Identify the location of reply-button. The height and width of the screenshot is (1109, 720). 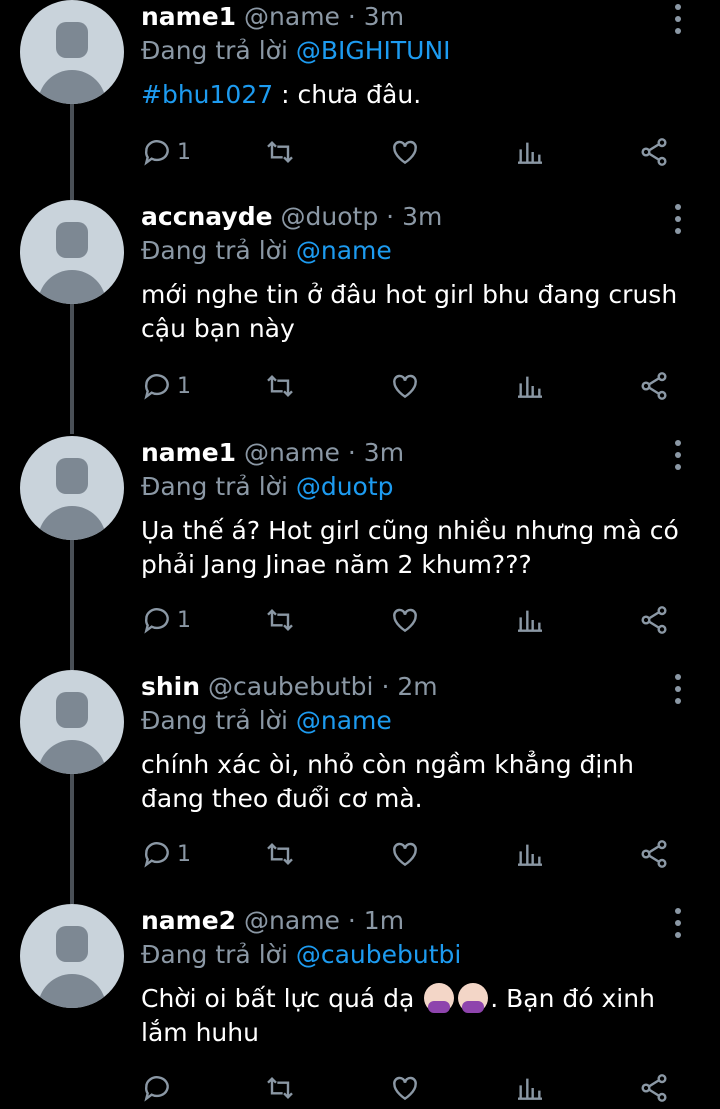
(159, 1088).